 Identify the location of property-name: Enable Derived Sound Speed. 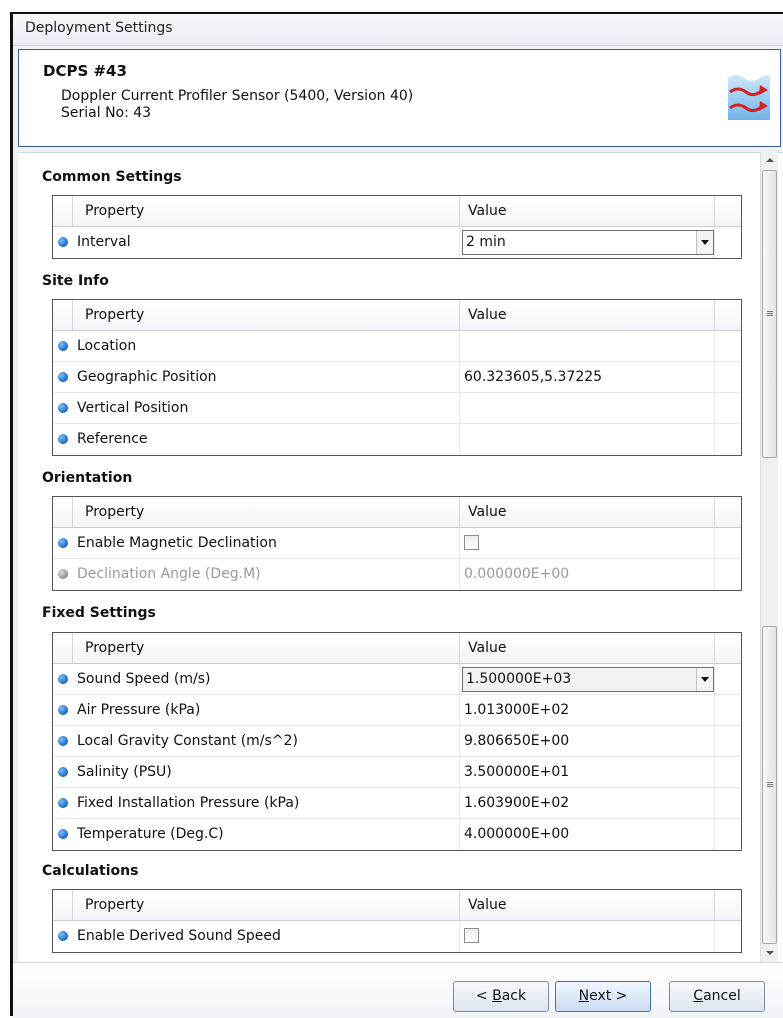
(266, 936).